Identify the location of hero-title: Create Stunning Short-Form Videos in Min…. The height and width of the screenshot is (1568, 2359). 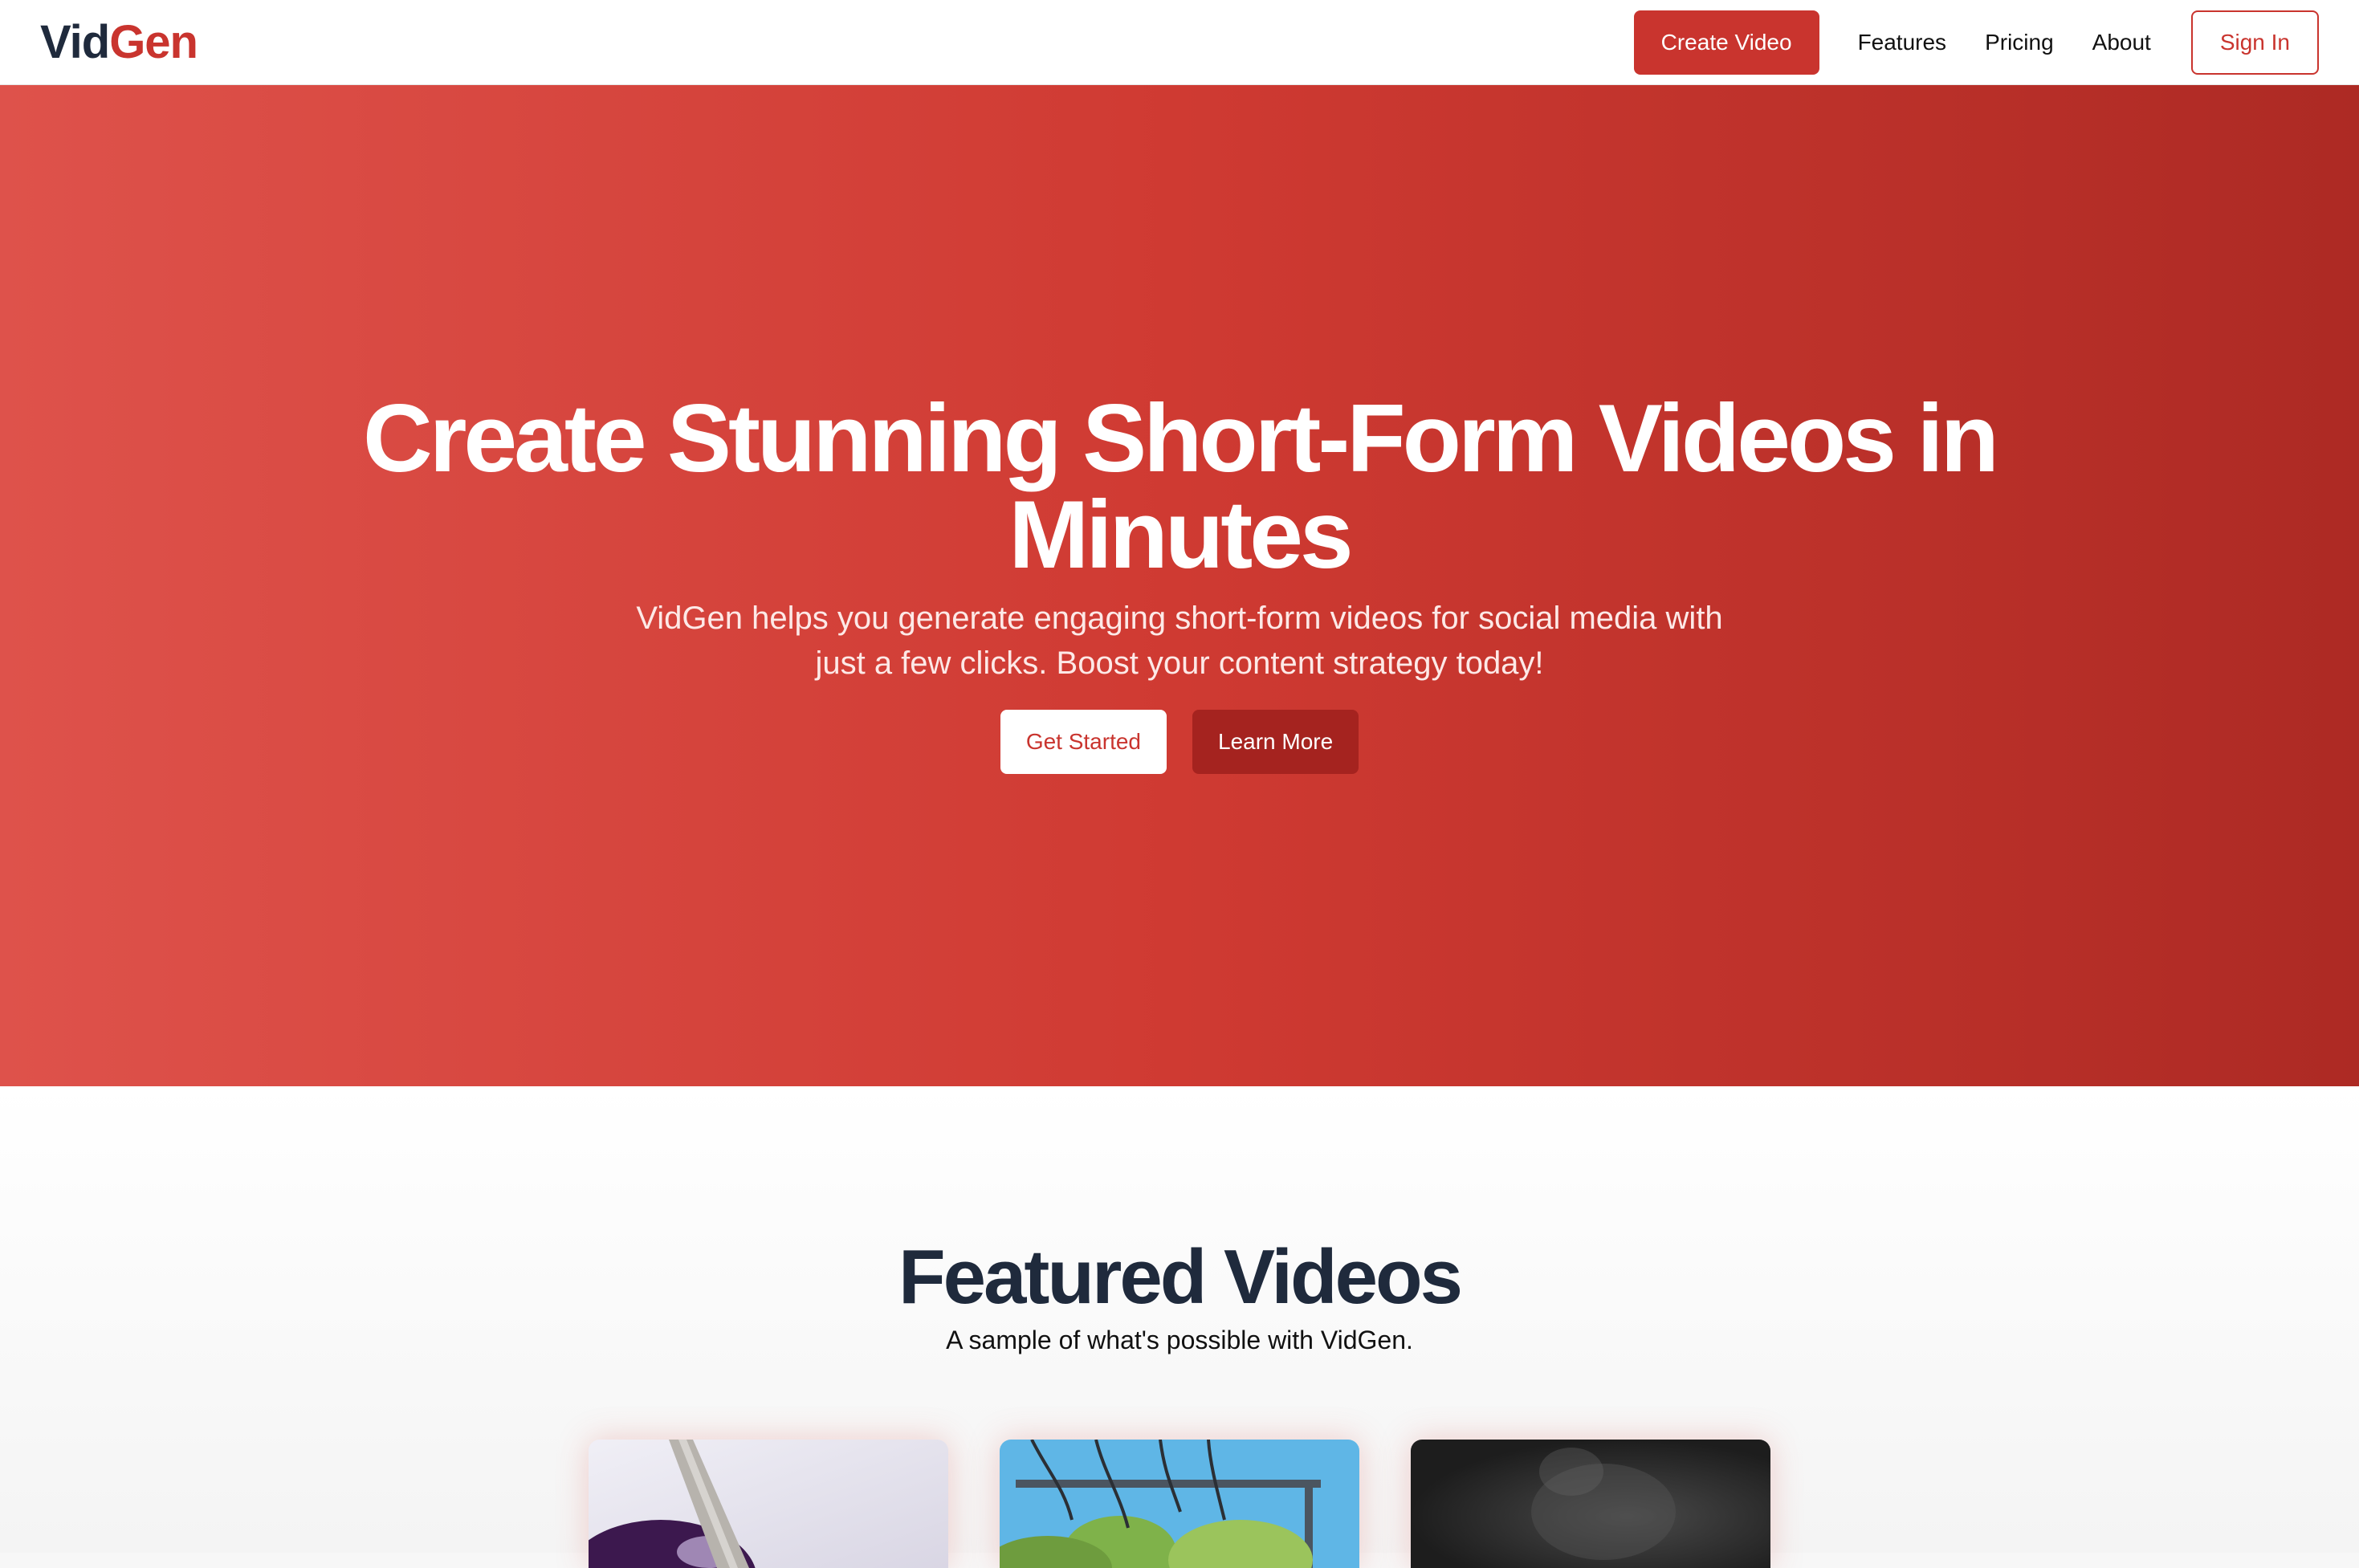
(1181, 487).